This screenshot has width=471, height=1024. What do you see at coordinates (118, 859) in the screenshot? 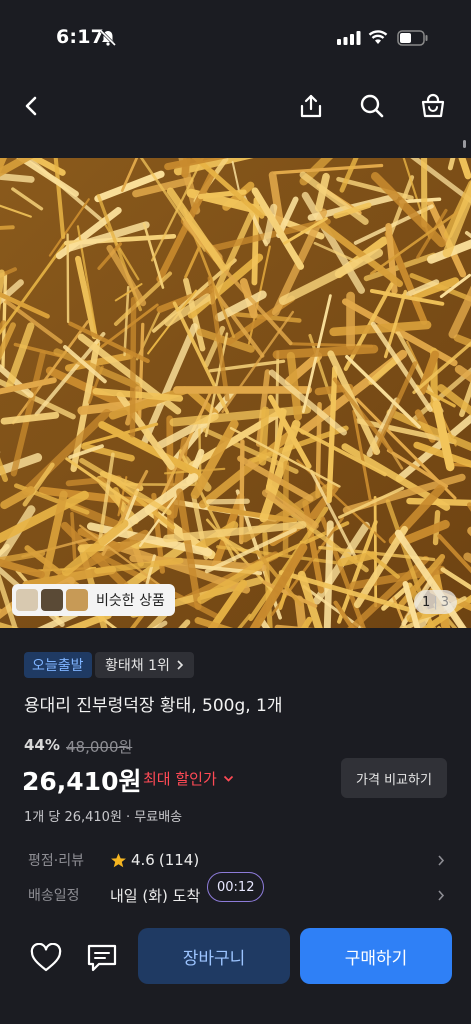
I see `star-icon` at bounding box center [118, 859].